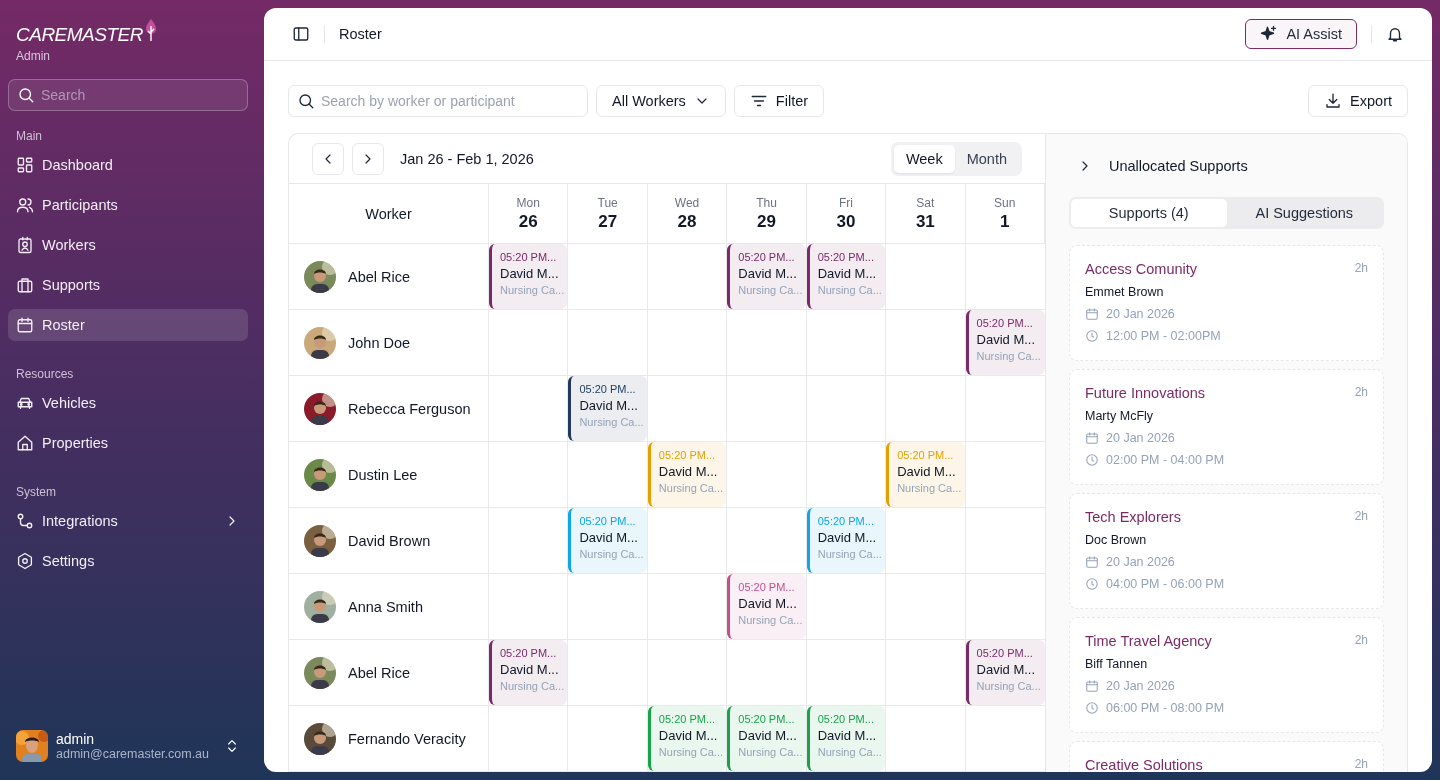 Image resolution: width=1440 pixels, height=780 pixels. I want to click on nav-item: Roster, so click(128, 325).